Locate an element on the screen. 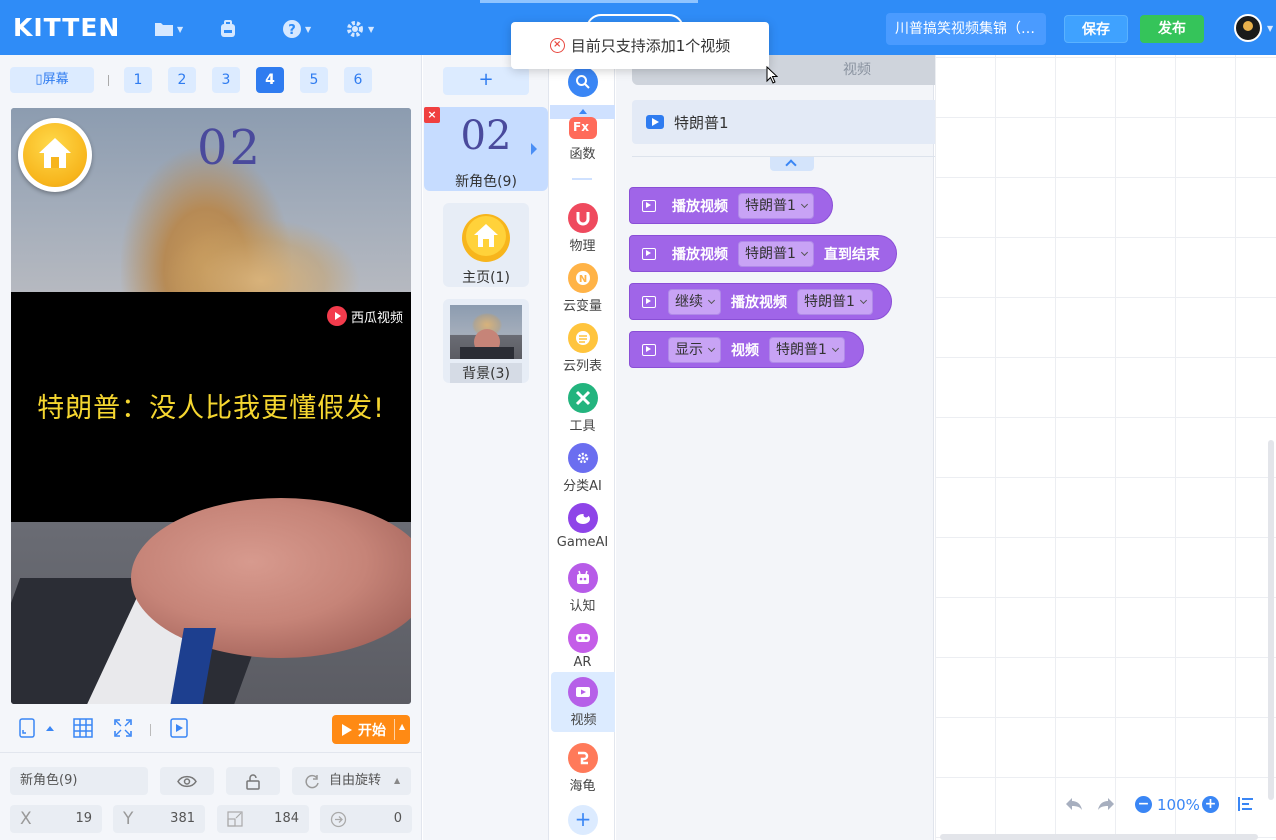 The width and height of the screenshot is (1276, 840). direction-icon is located at coordinates (338, 819).